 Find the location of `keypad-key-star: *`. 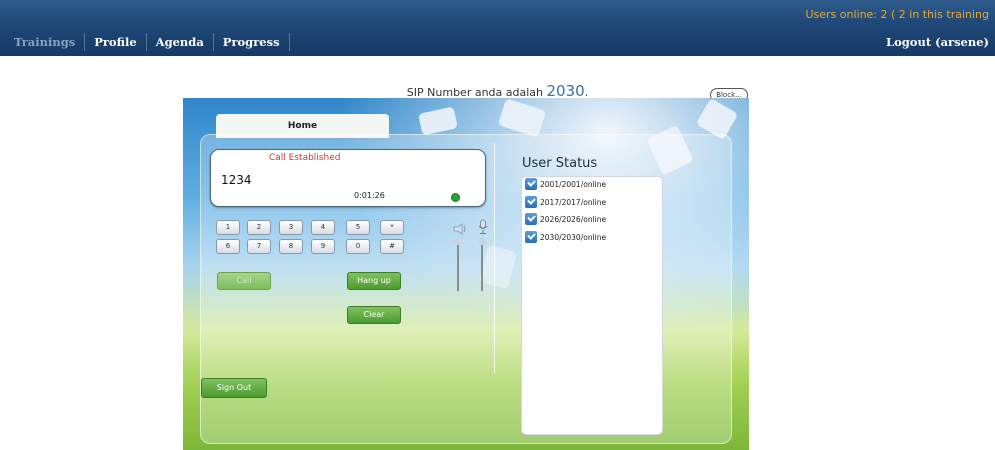

keypad-key-star: * is located at coordinates (392, 227).